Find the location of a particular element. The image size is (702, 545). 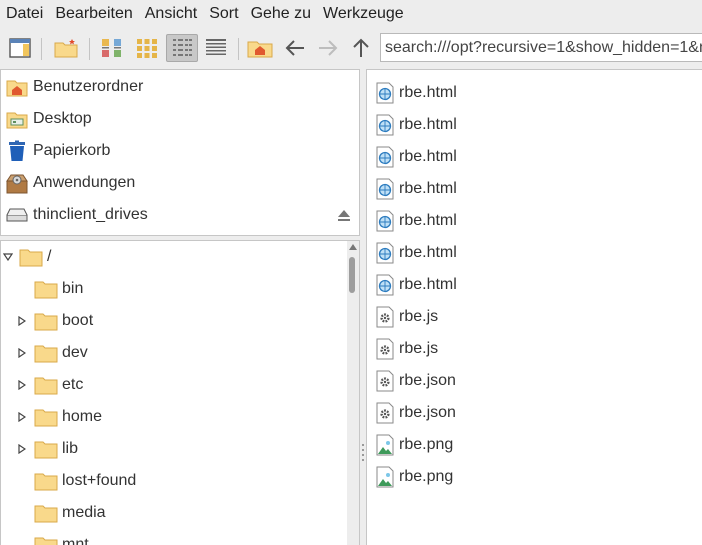

tree-row-etc: etc is located at coordinates (42, 385).